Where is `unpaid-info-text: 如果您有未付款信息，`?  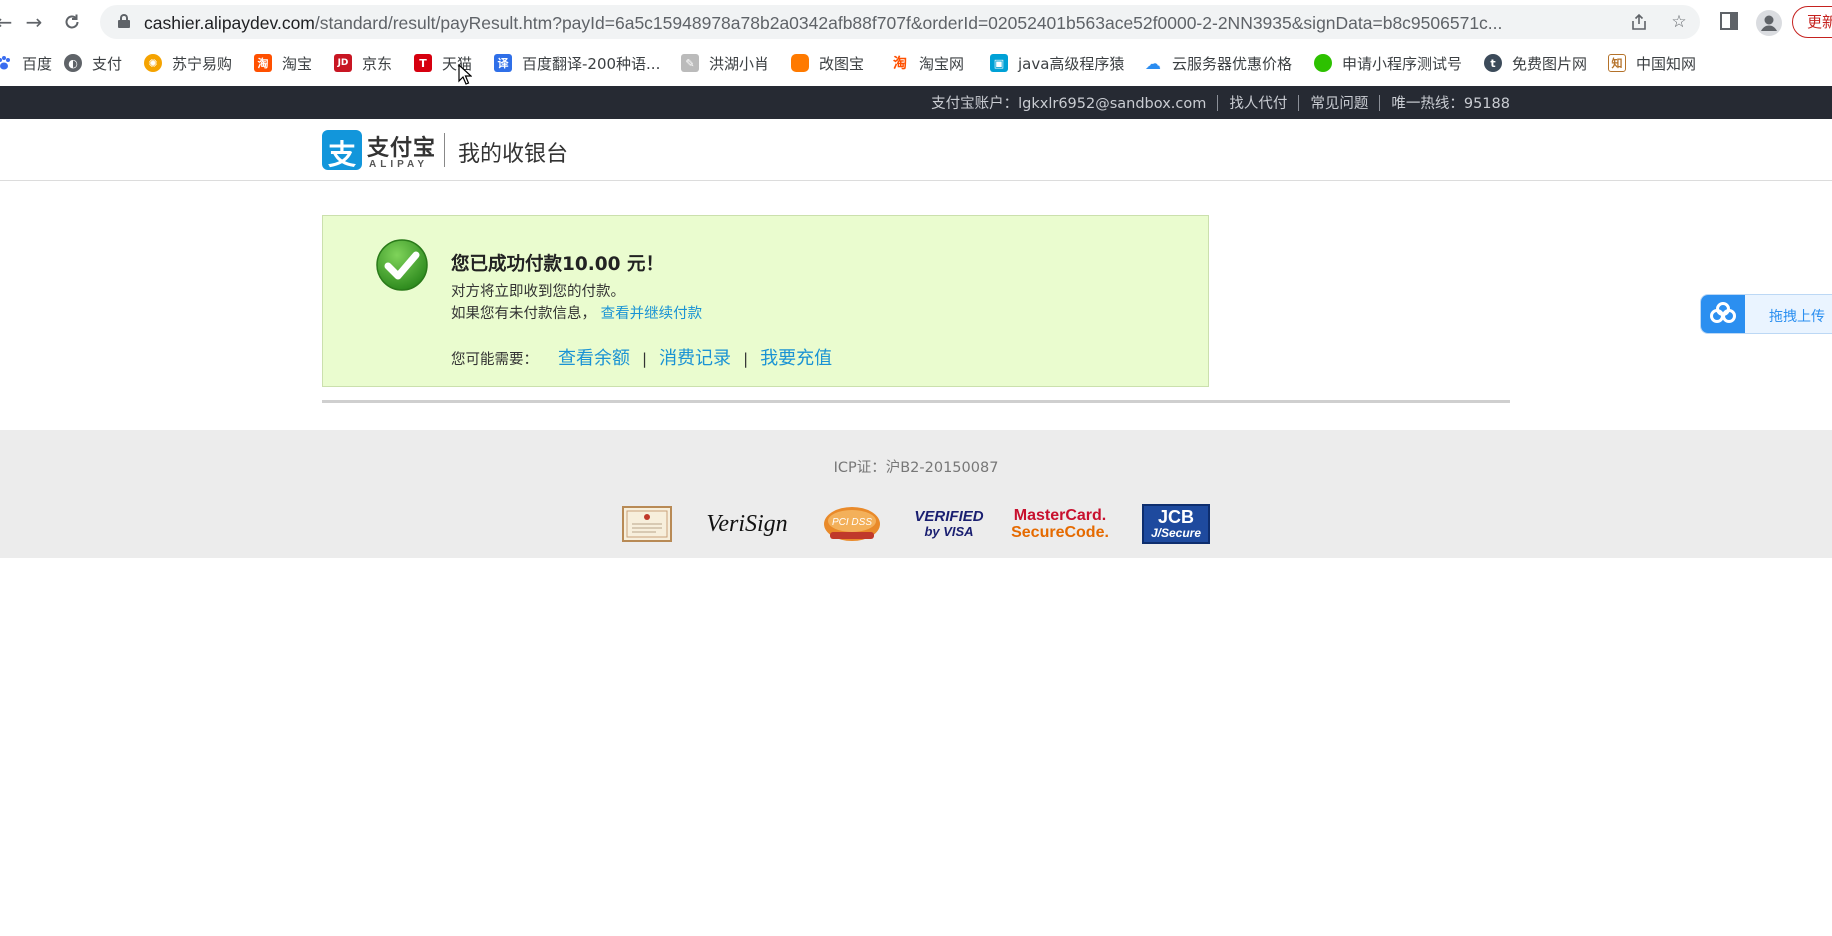
unpaid-info-text: 如果您有未付款信息， is located at coordinates (523, 314).